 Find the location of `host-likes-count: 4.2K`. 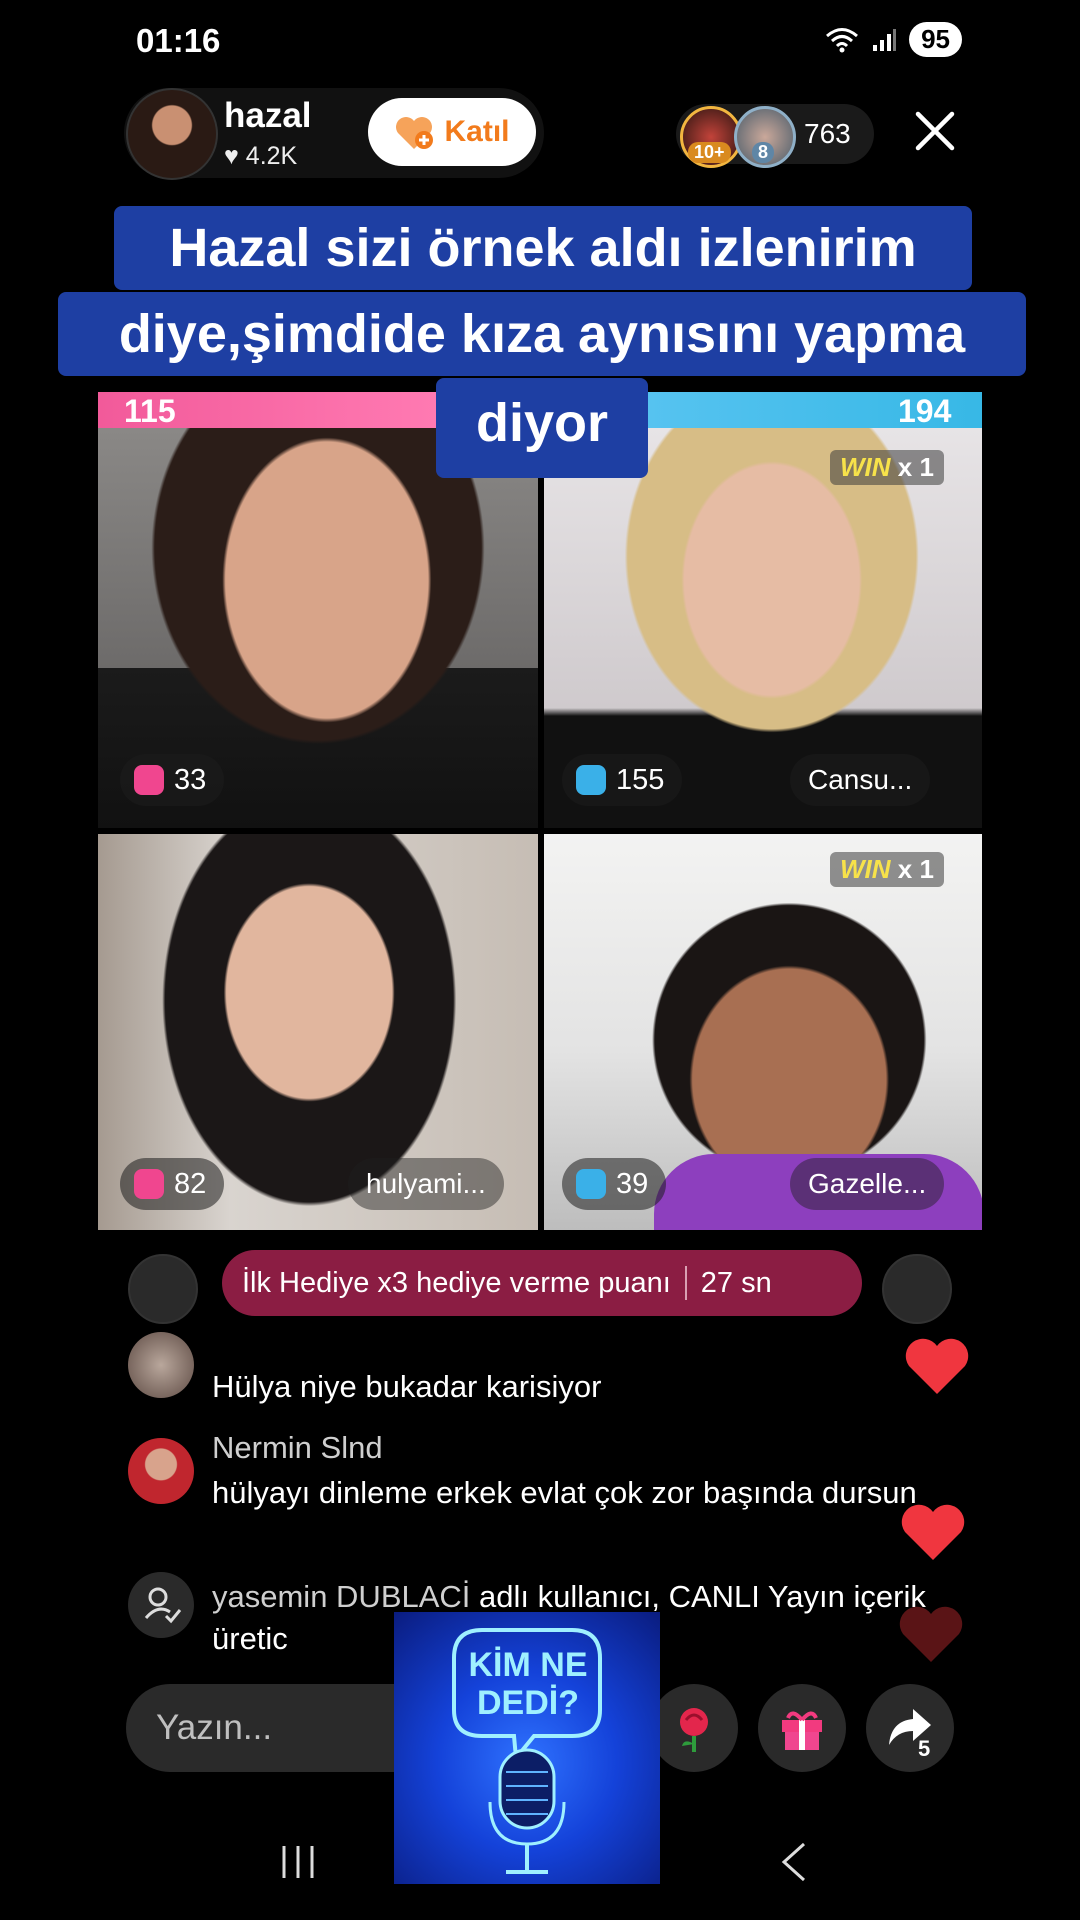

host-likes-count: 4.2K is located at coordinates (271, 156).